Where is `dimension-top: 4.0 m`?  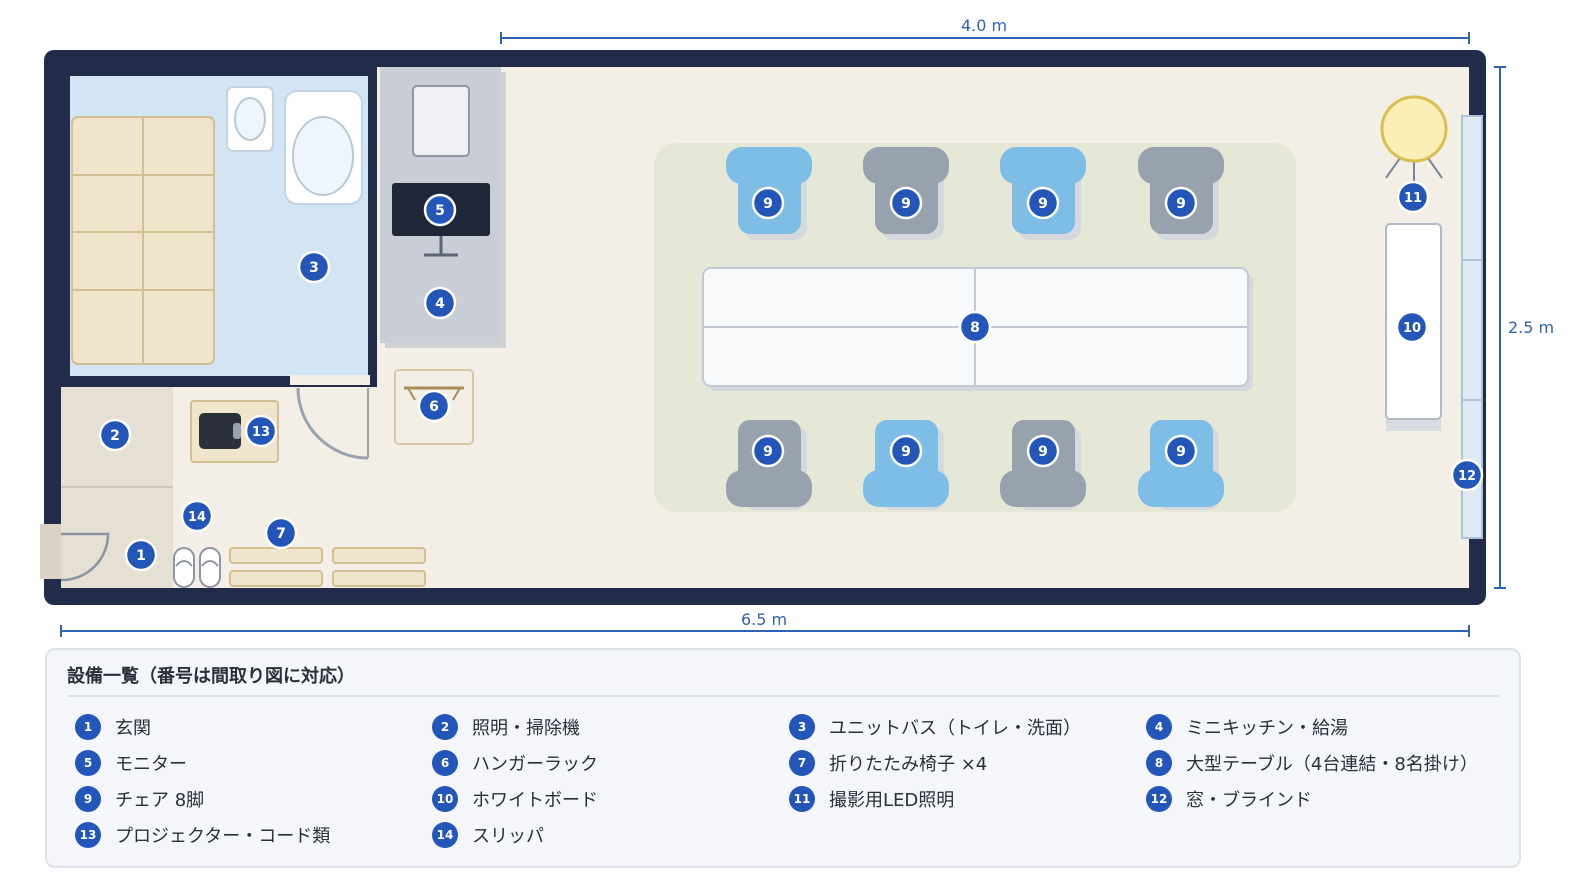 dimension-top: 4.0 m is located at coordinates (985, 30).